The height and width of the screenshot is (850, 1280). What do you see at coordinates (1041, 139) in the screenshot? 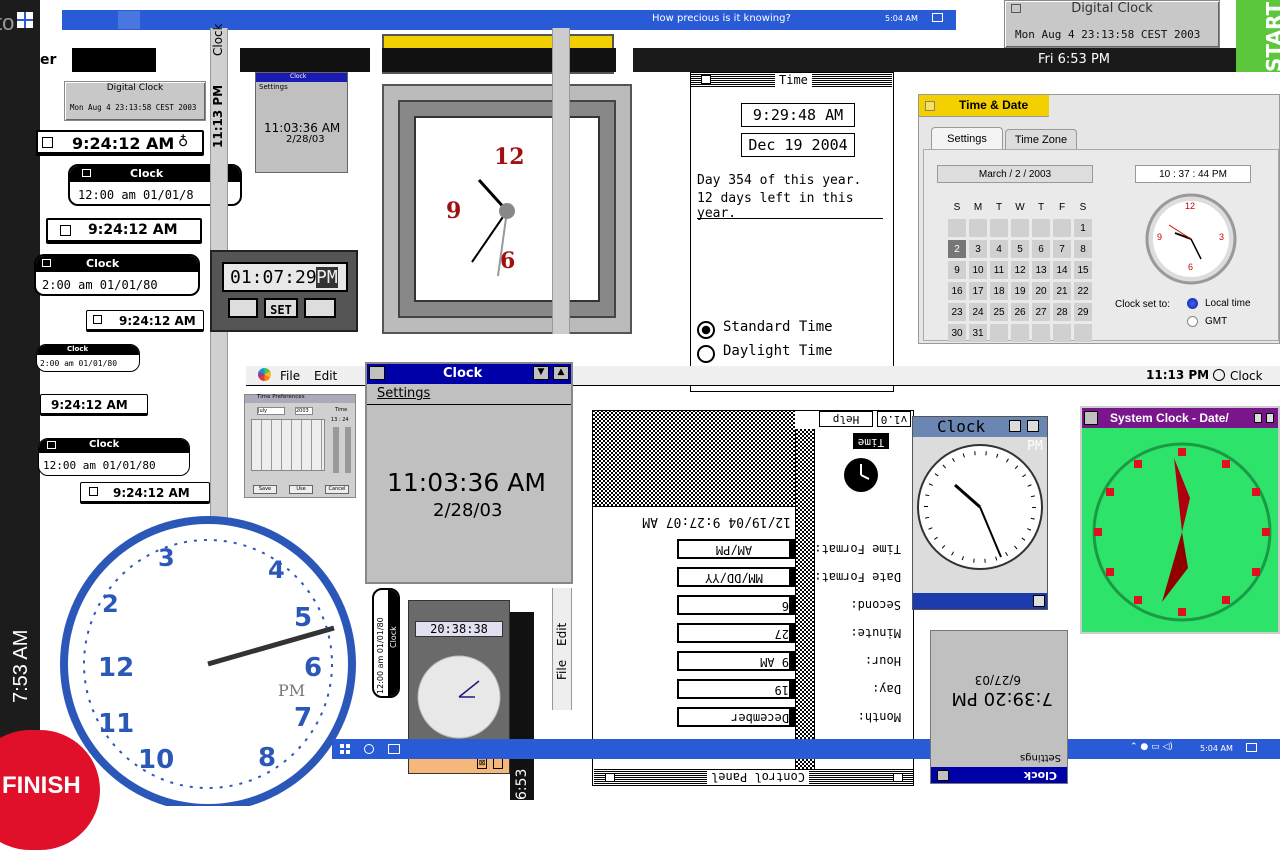
I see `tab-time-zone: Time Zone` at bounding box center [1041, 139].